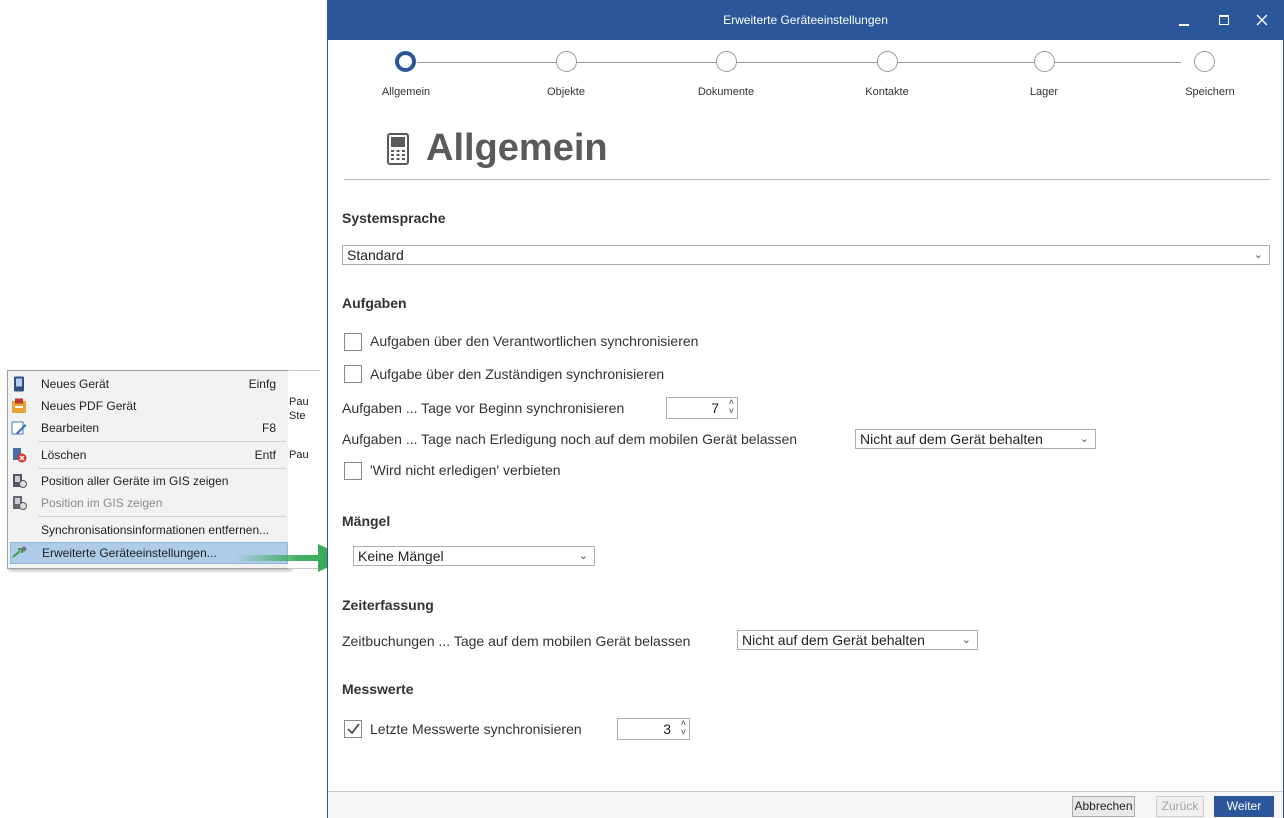 This screenshot has height=818, width=1284. I want to click on step-allgemein-indicator, so click(405, 61).